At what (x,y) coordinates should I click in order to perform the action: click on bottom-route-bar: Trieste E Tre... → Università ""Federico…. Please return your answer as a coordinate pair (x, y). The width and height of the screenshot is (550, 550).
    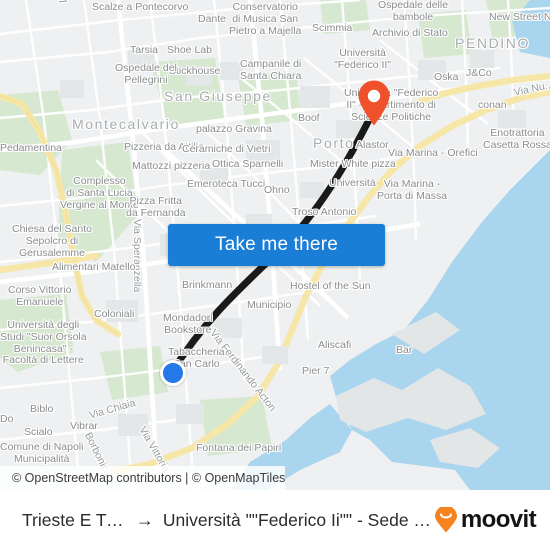
    Looking at the image, I should click on (275, 520).